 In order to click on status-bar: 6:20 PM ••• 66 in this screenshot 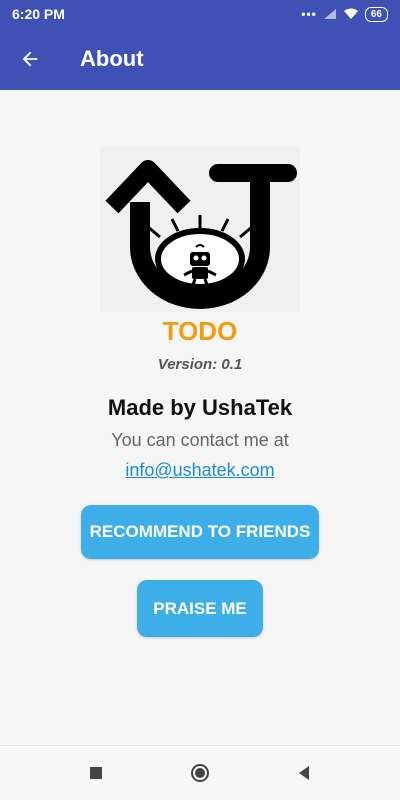, I will do `click(200, 14)`.